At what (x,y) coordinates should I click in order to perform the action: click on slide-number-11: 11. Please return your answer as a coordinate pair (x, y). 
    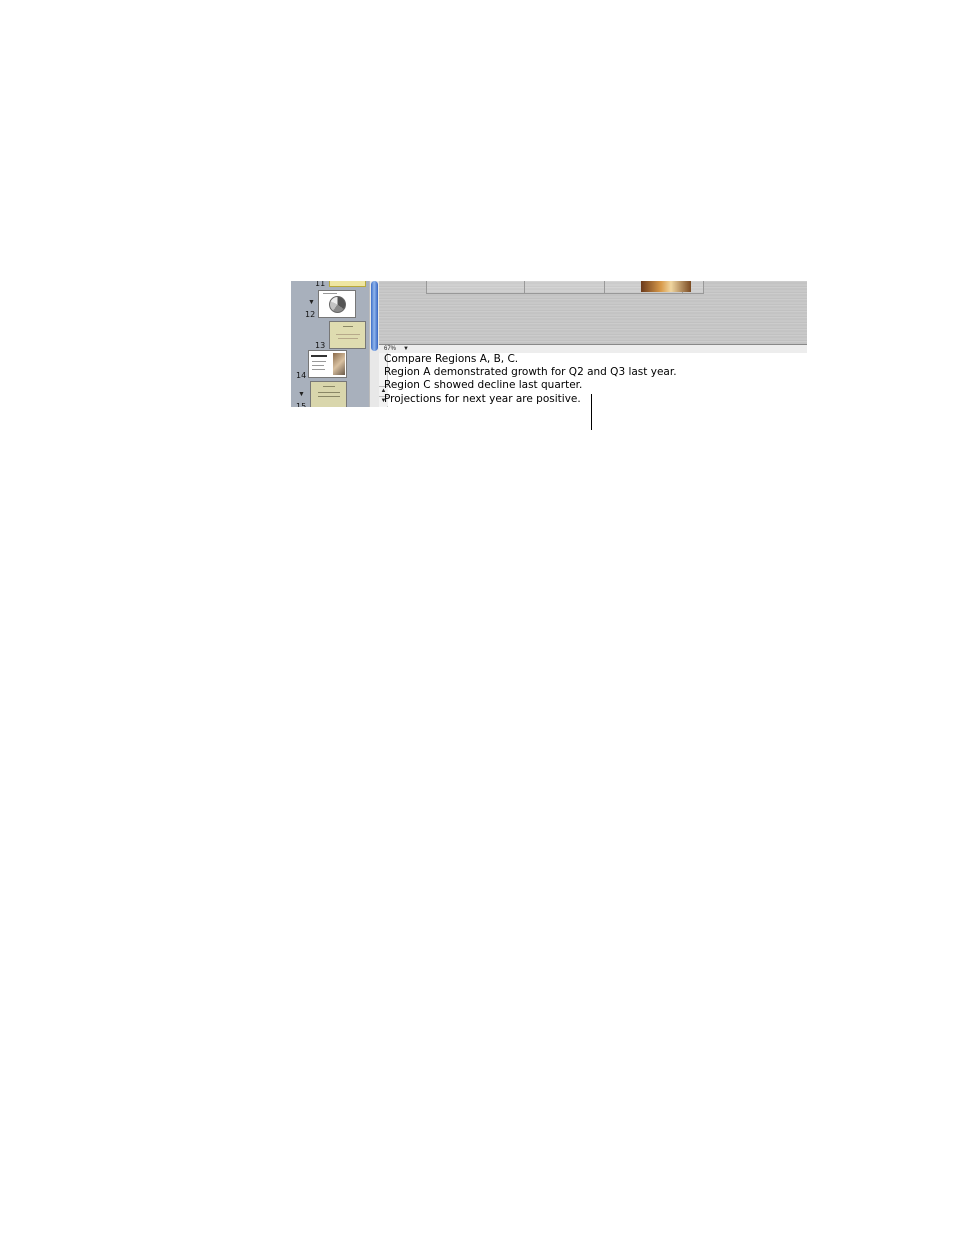
    Looking at the image, I should click on (320, 284).